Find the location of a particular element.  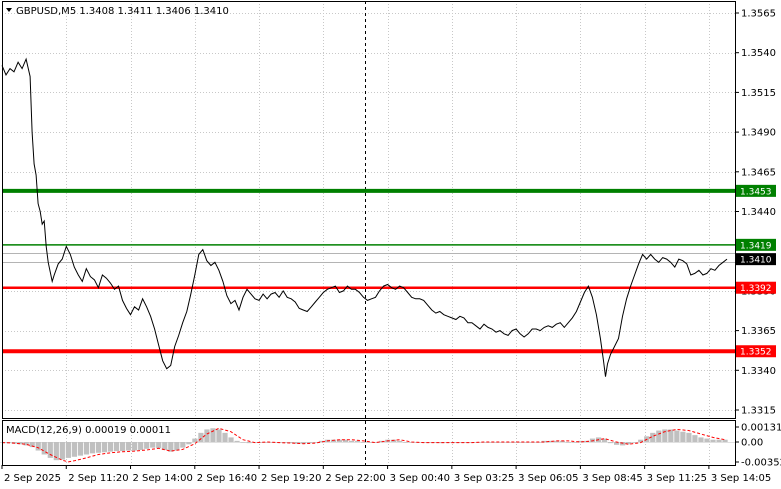

x-tick-label: 2 Sep 14:00 is located at coordinates (163, 478).